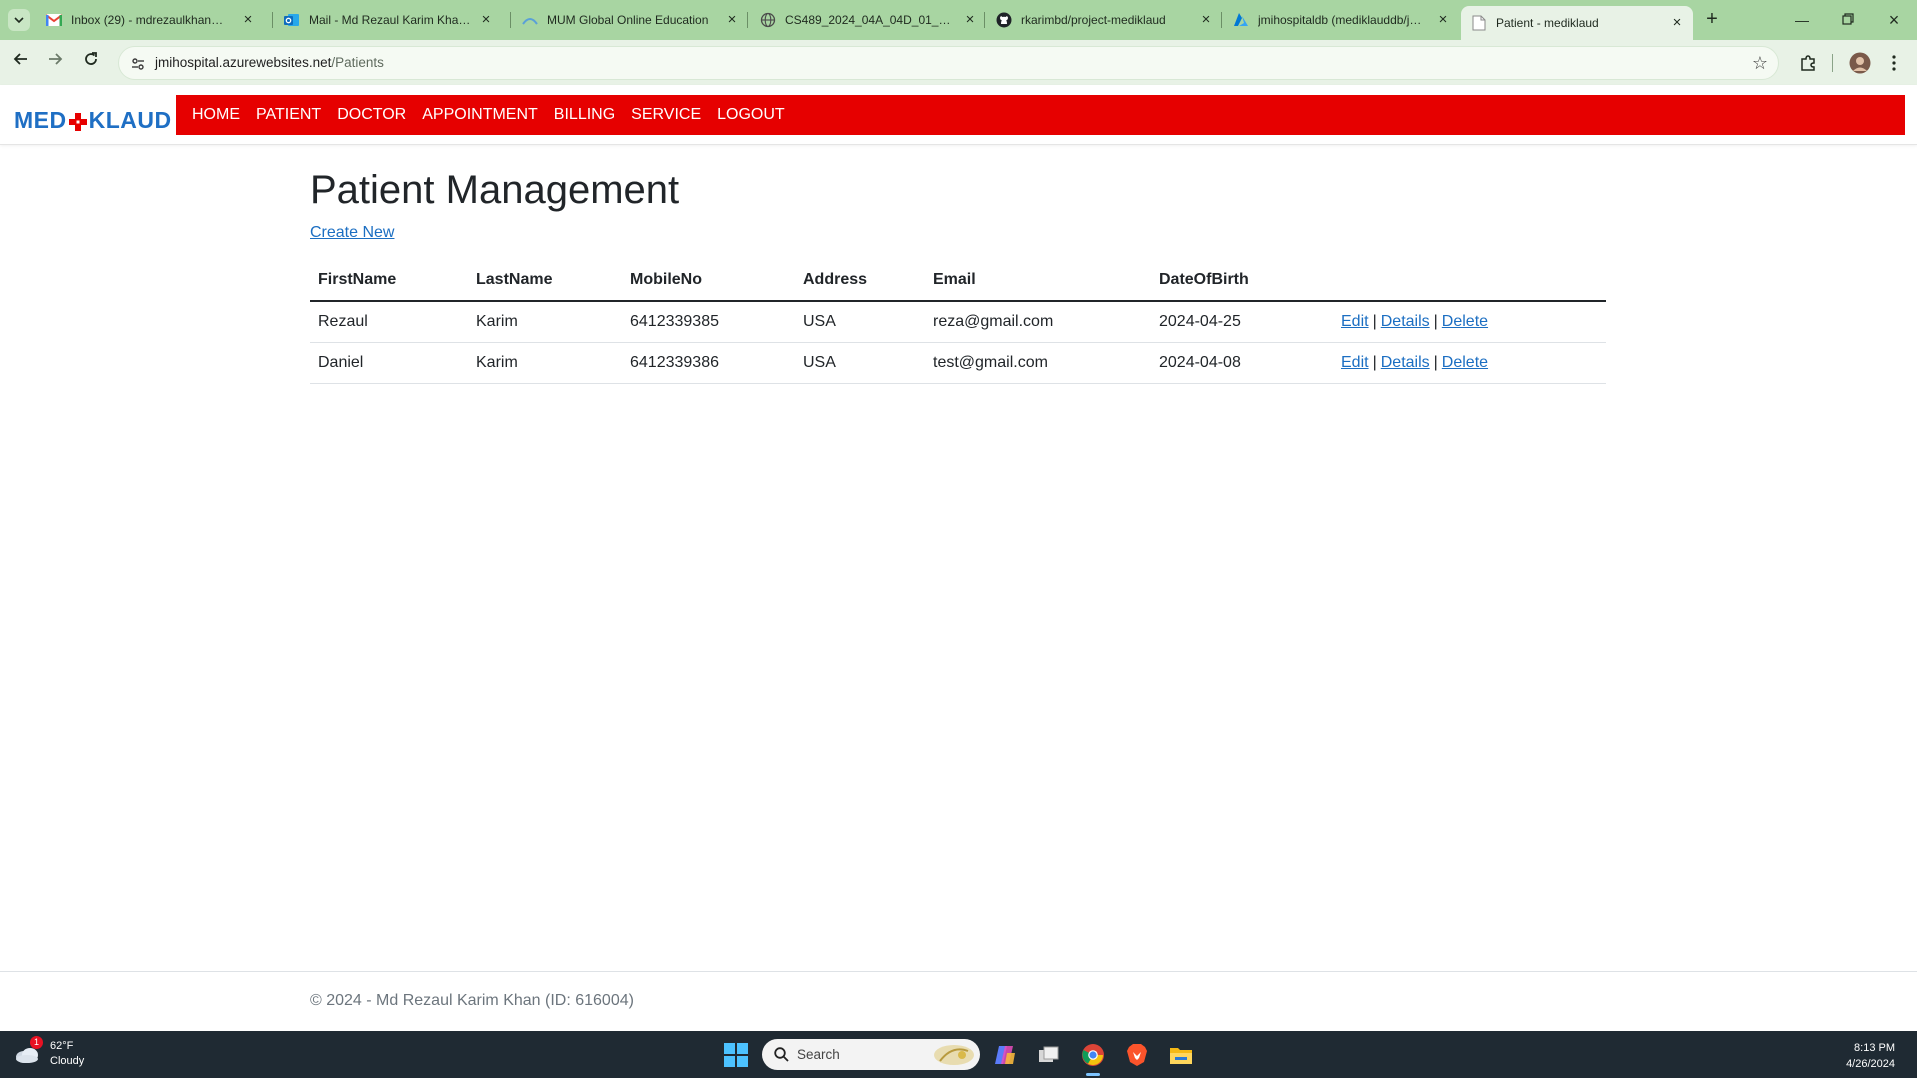 The width and height of the screenshot is (1917, 1078). Describe the element at coordinates (751, 115) in the screenshot. I see `nav-logout: Logout` at that location.